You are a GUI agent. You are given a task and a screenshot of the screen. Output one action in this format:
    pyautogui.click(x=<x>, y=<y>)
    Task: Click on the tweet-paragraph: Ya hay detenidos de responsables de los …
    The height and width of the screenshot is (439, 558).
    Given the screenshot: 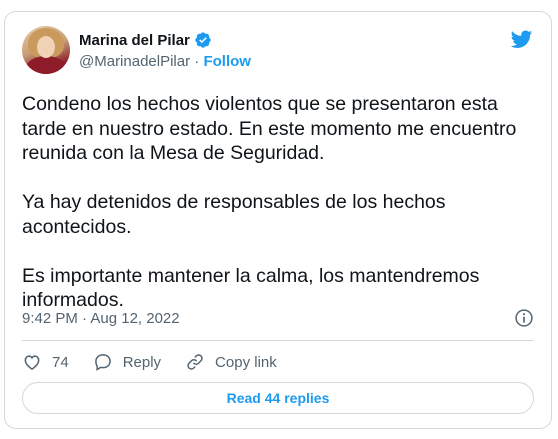 What is the action you would take?
    pyautogui.click(x=234, y=214)
    